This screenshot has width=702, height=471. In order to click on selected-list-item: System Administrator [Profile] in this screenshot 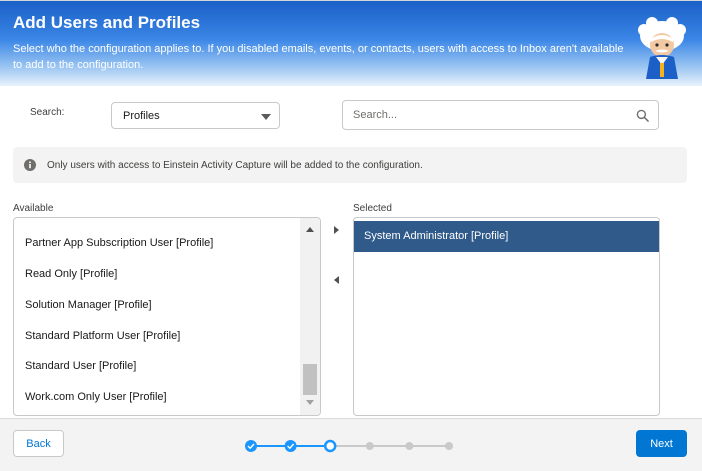, I will do `click(506, 236)`.